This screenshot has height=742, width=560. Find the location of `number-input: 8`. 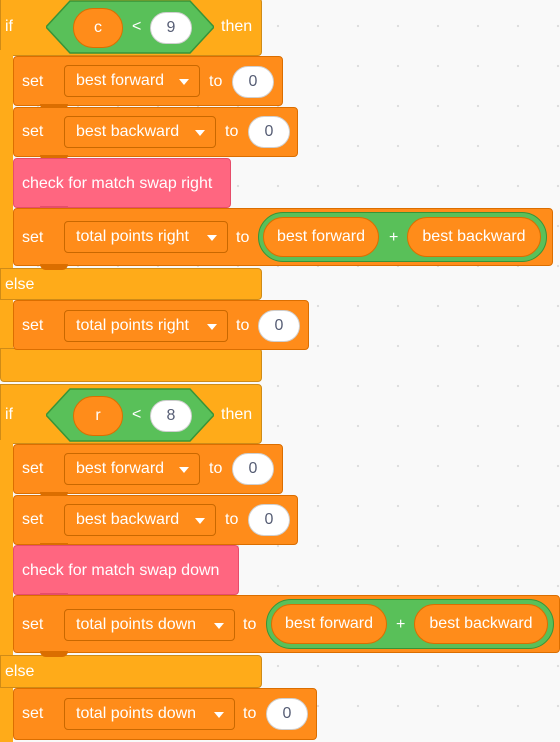

number-input: 8 is located at coordinates (171, 416).